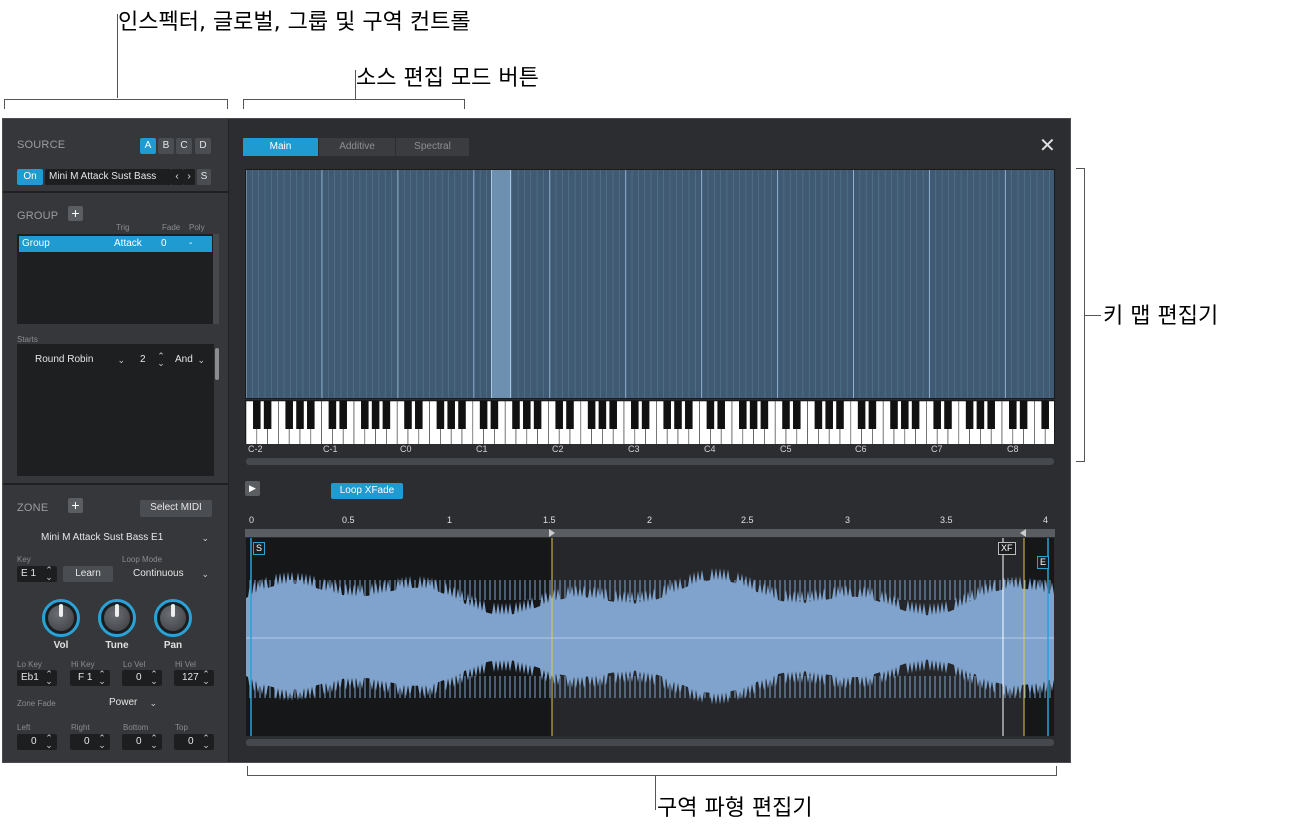  What do you see at coordinates (650, 533) in the screenshot?
I see `loop-range-bar` at bounding box center [650, 533].